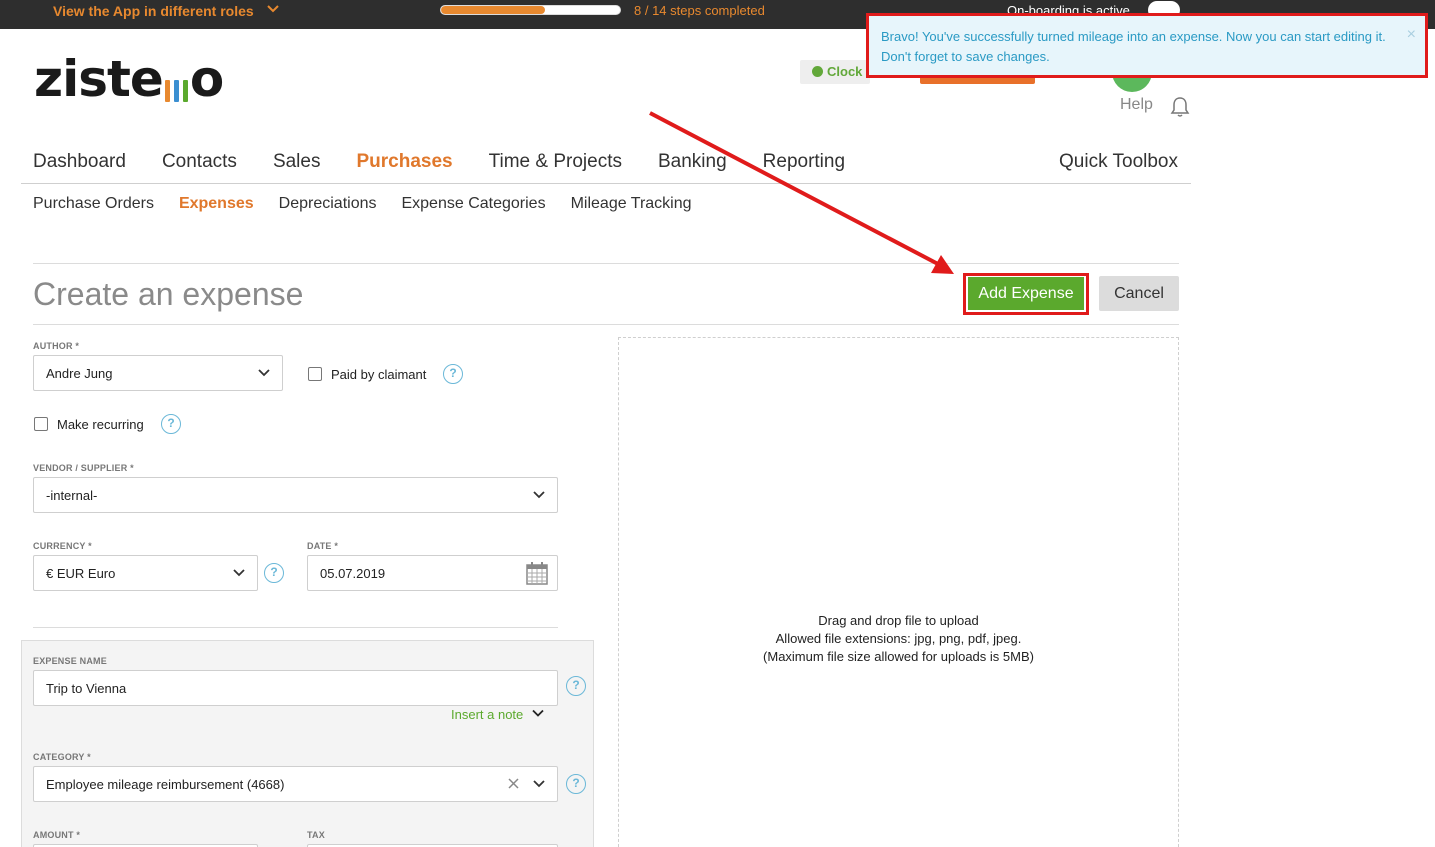  I want to click on steps-completed: 8 / 14 steps completed, so click(699, 10).